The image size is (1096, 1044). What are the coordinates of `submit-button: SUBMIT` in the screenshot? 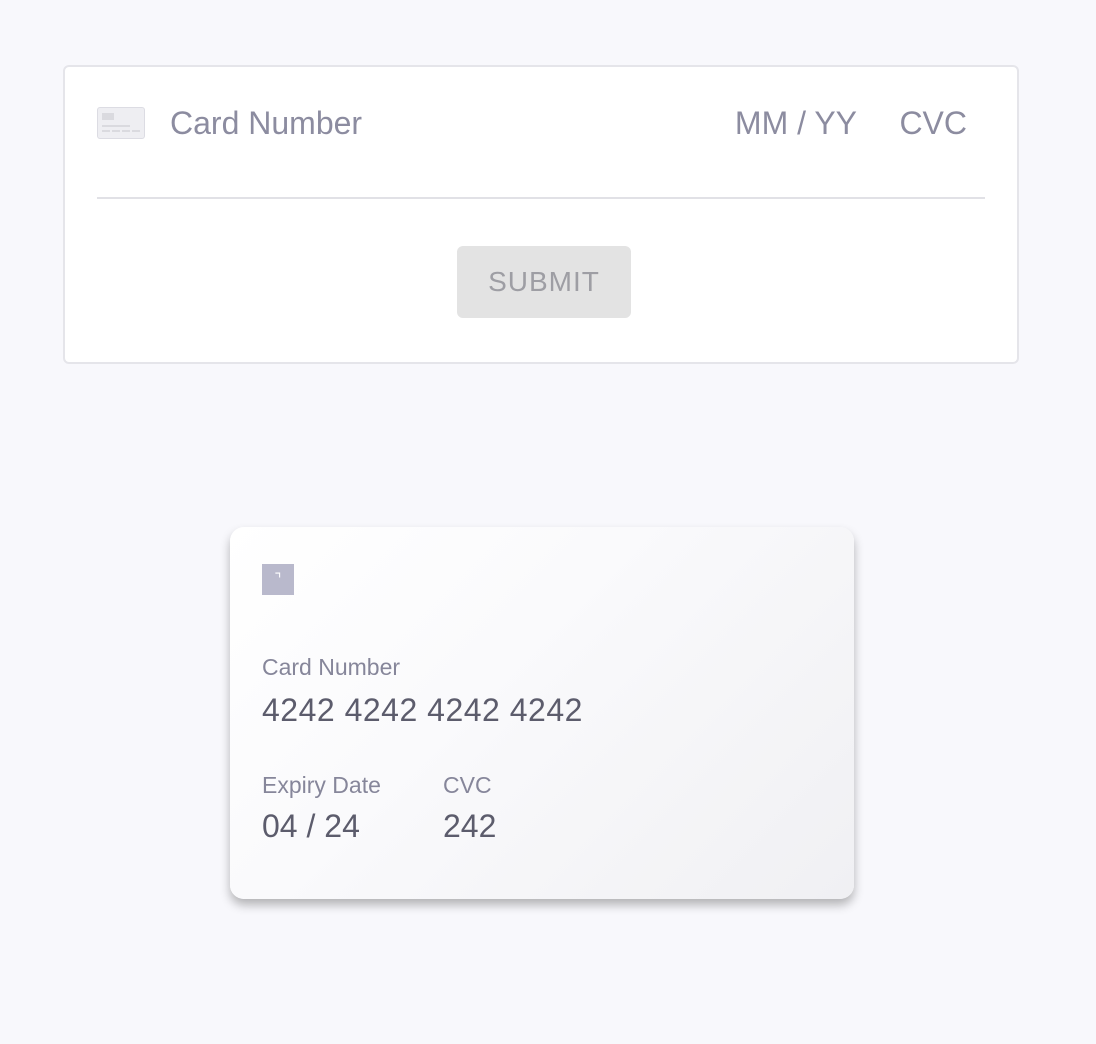 It's located at (544, 282).